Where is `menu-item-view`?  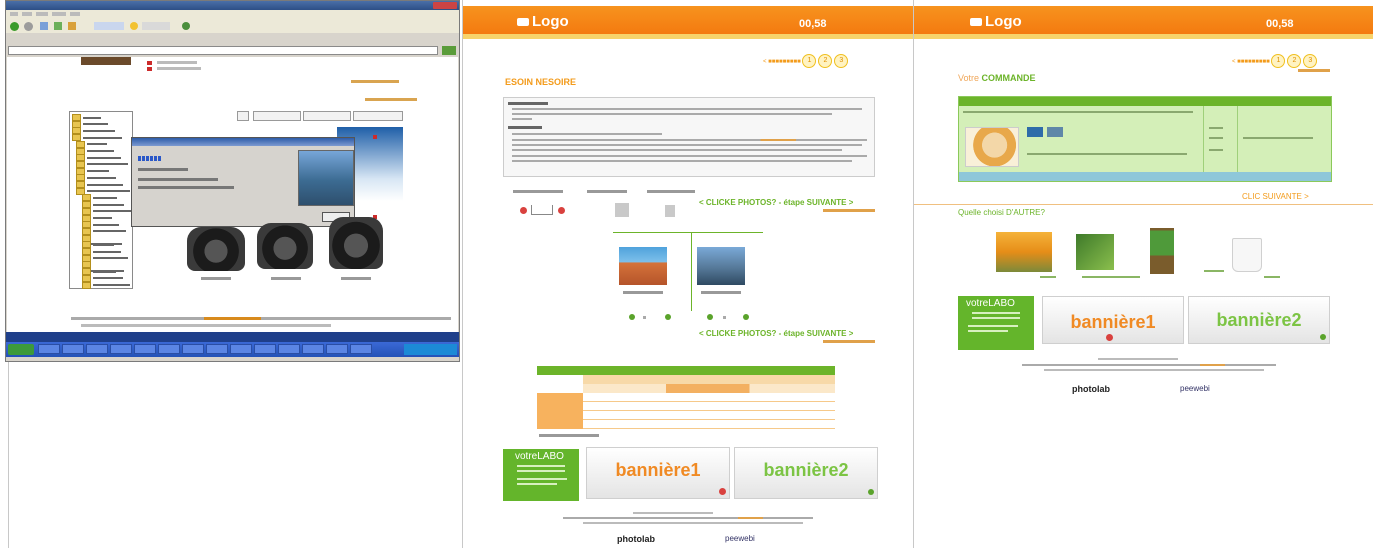 menu-item-view is located at coordinates (42, 14).